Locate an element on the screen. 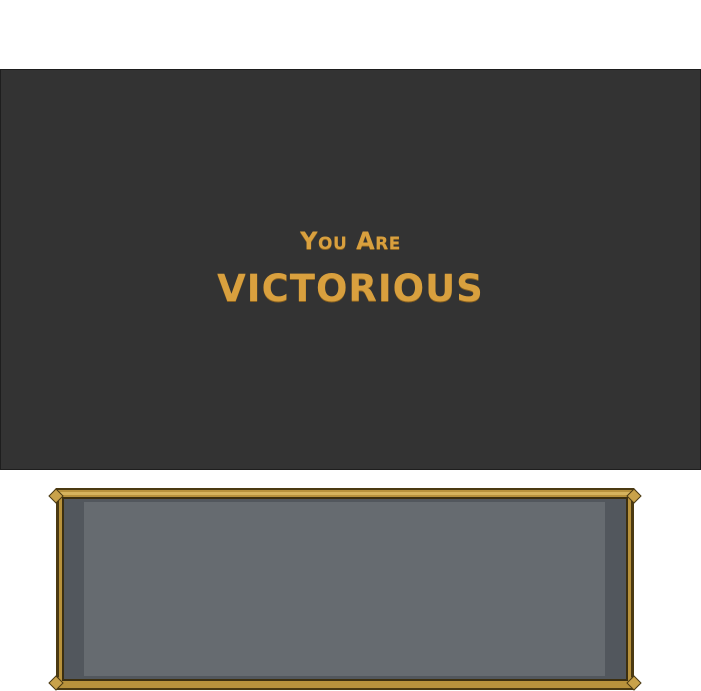  victory-title-line-1: You Are is located at coordinates (350, 241).